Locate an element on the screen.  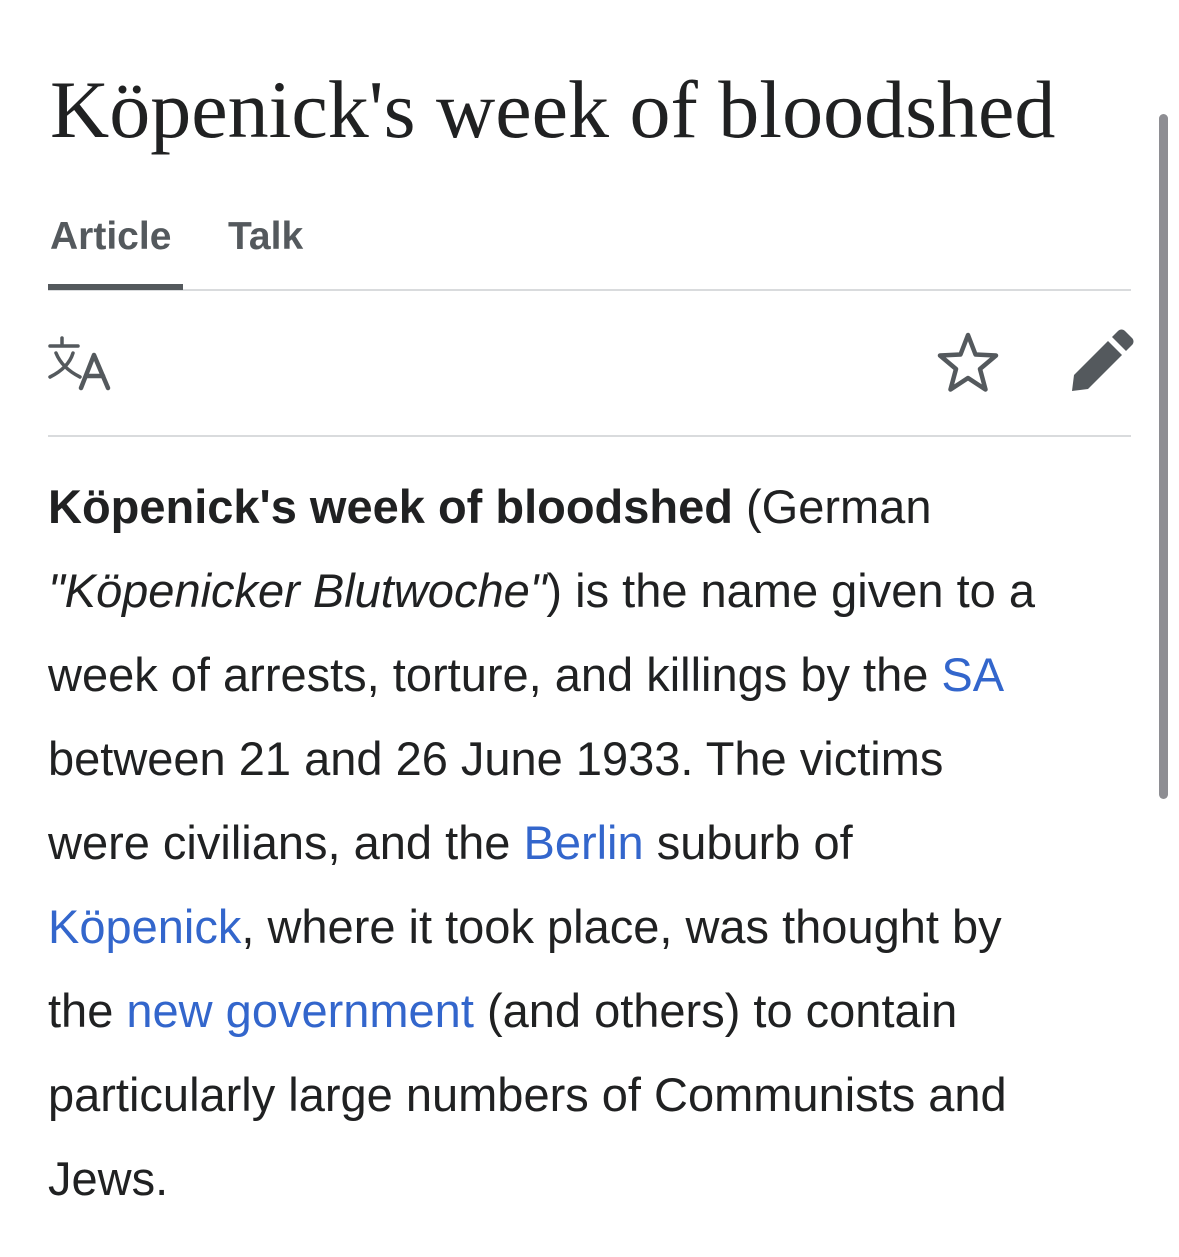
text-run: the is located at coordinates (87, 1010).